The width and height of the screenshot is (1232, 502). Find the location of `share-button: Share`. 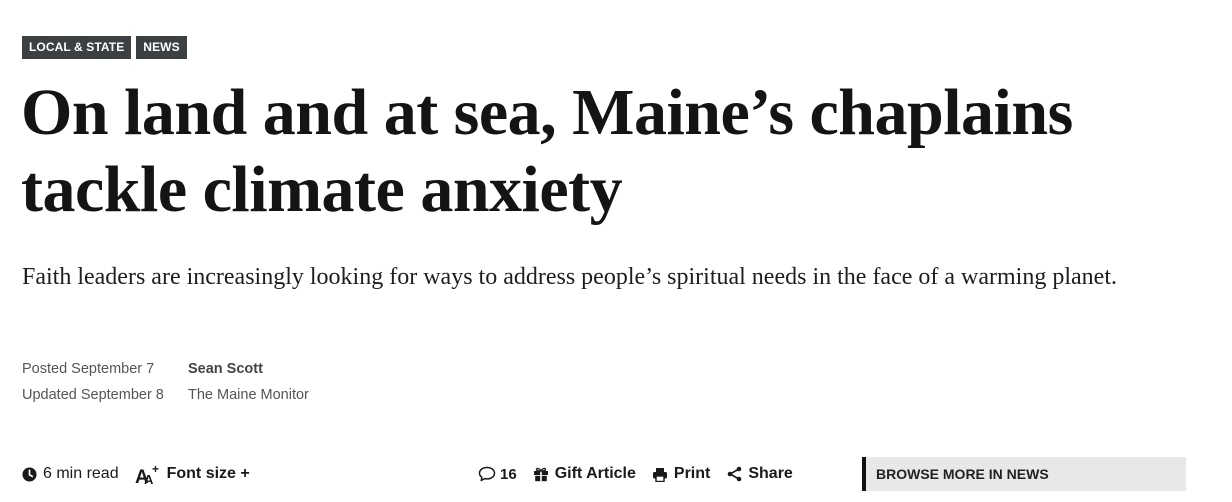

share-button: Share is located at coordinates (760, 474).